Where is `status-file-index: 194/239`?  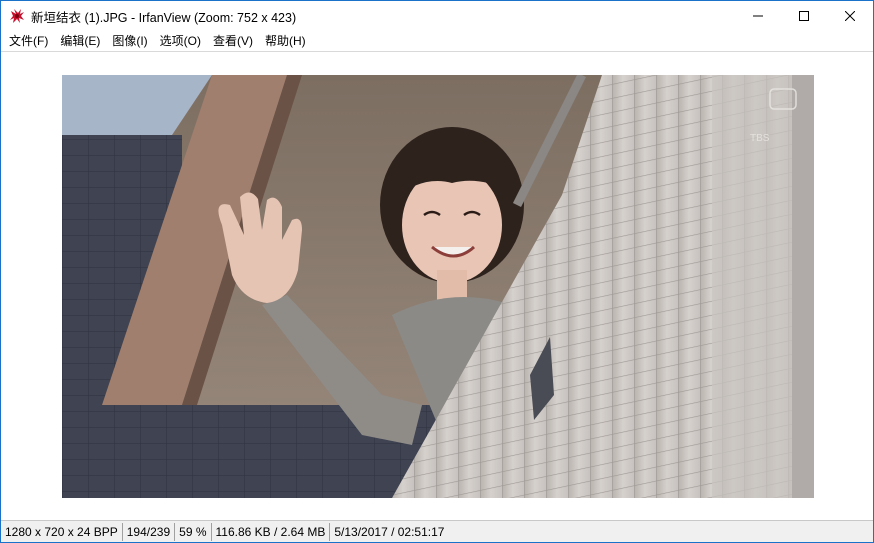
status-file-index: 194/239 is located at coordinates (149, 531).